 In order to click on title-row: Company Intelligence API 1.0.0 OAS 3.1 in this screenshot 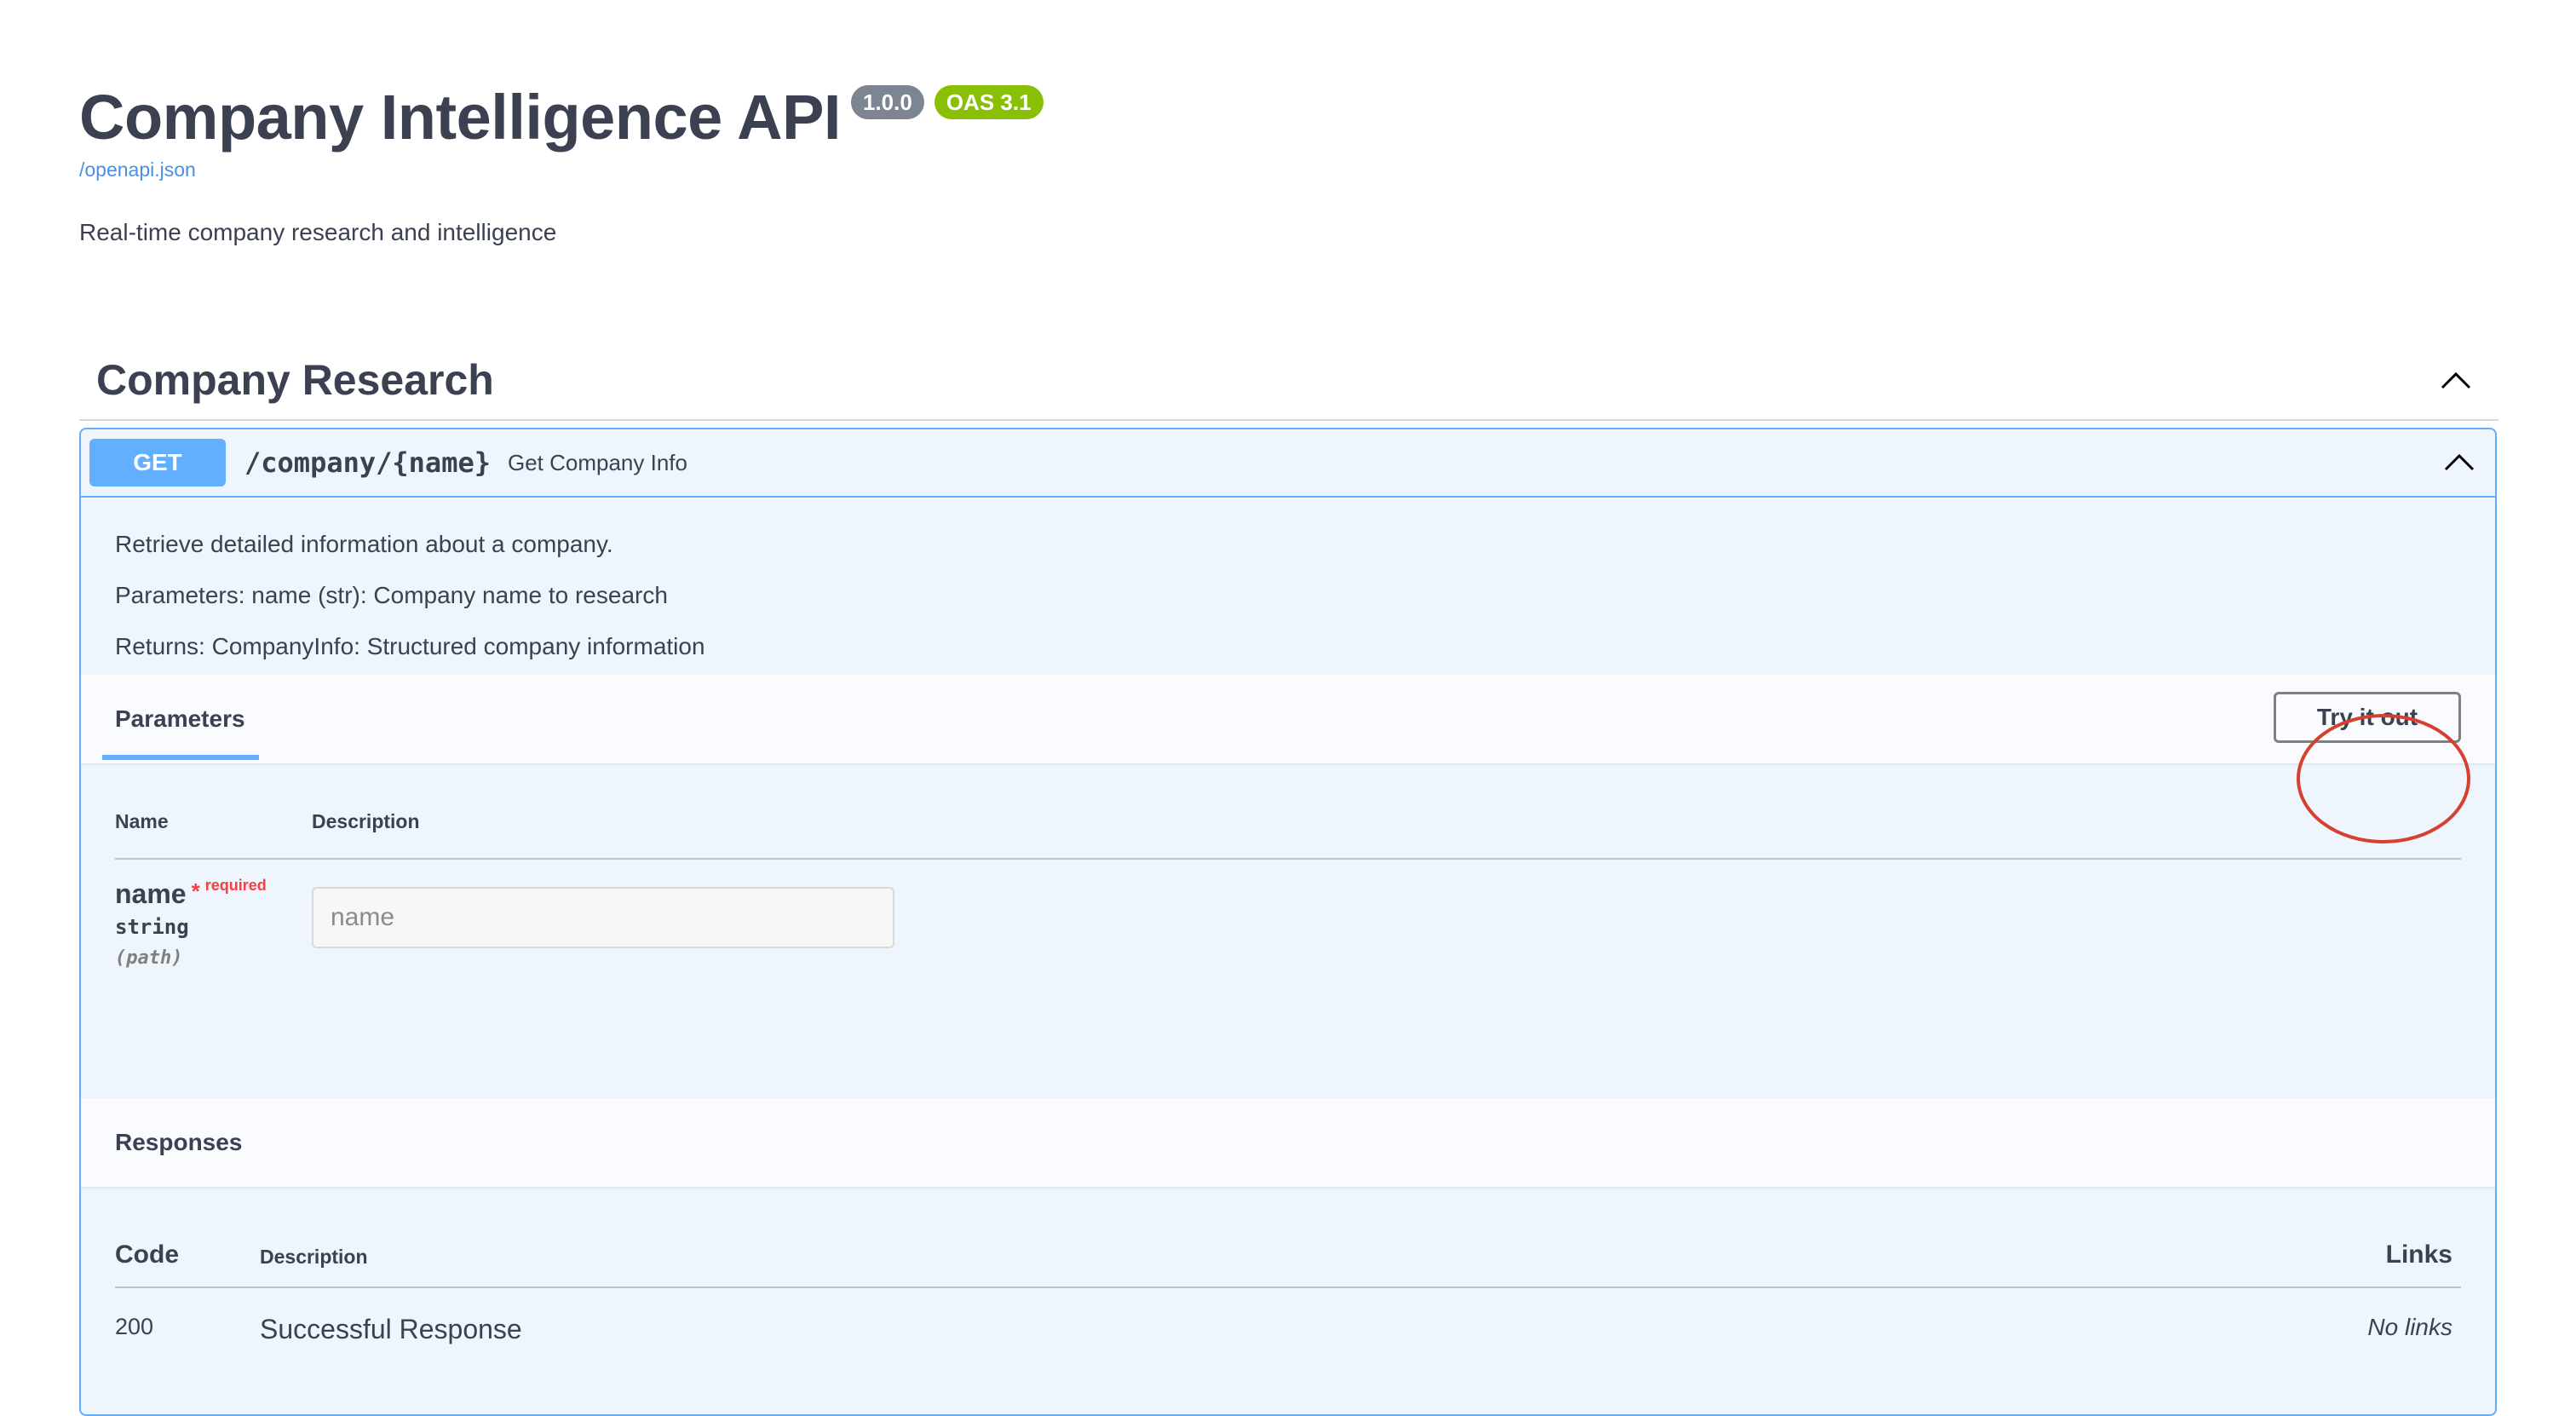, I will do `click(561, 117)`.